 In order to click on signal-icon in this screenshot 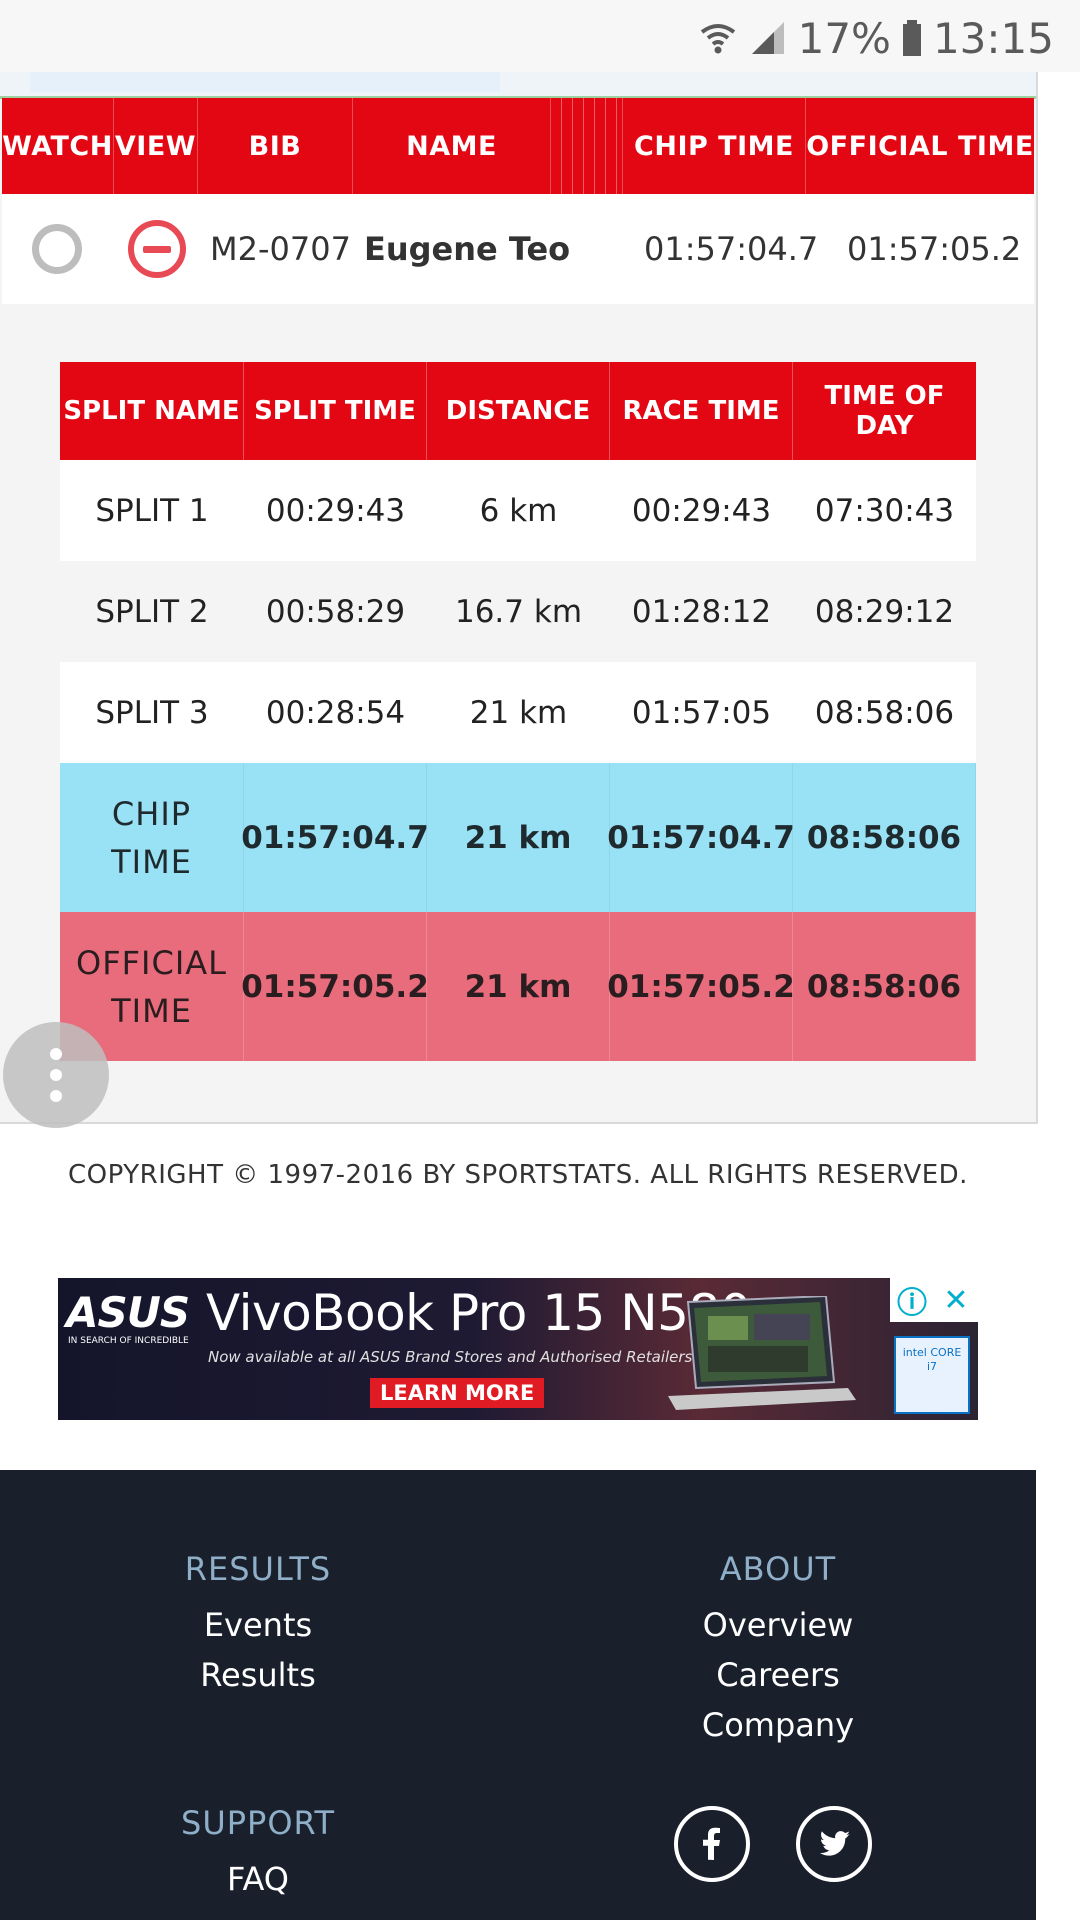, I will do `click(767, 38)`.